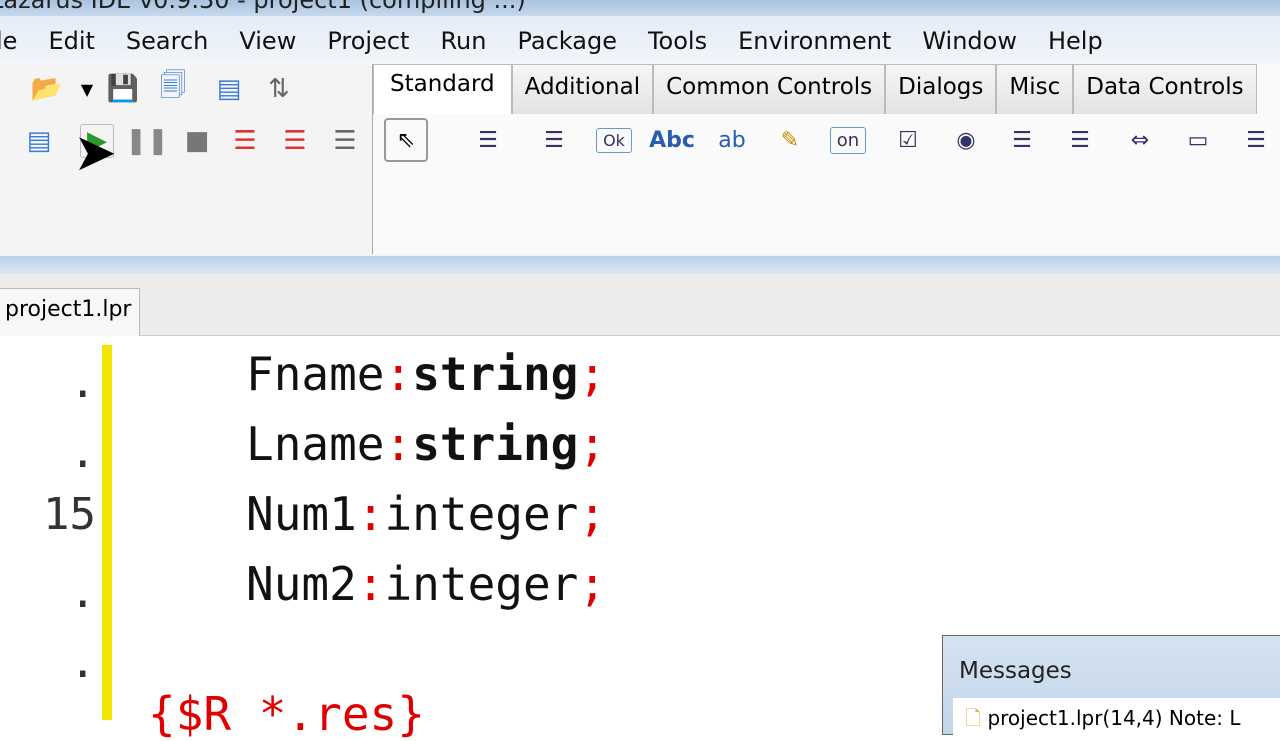 This screenshot has height=741, width=1280. Describe the element at coordinates (70, 312) in the screenshot. I see `tab-project1-lpr: project1.lpr` at that location.